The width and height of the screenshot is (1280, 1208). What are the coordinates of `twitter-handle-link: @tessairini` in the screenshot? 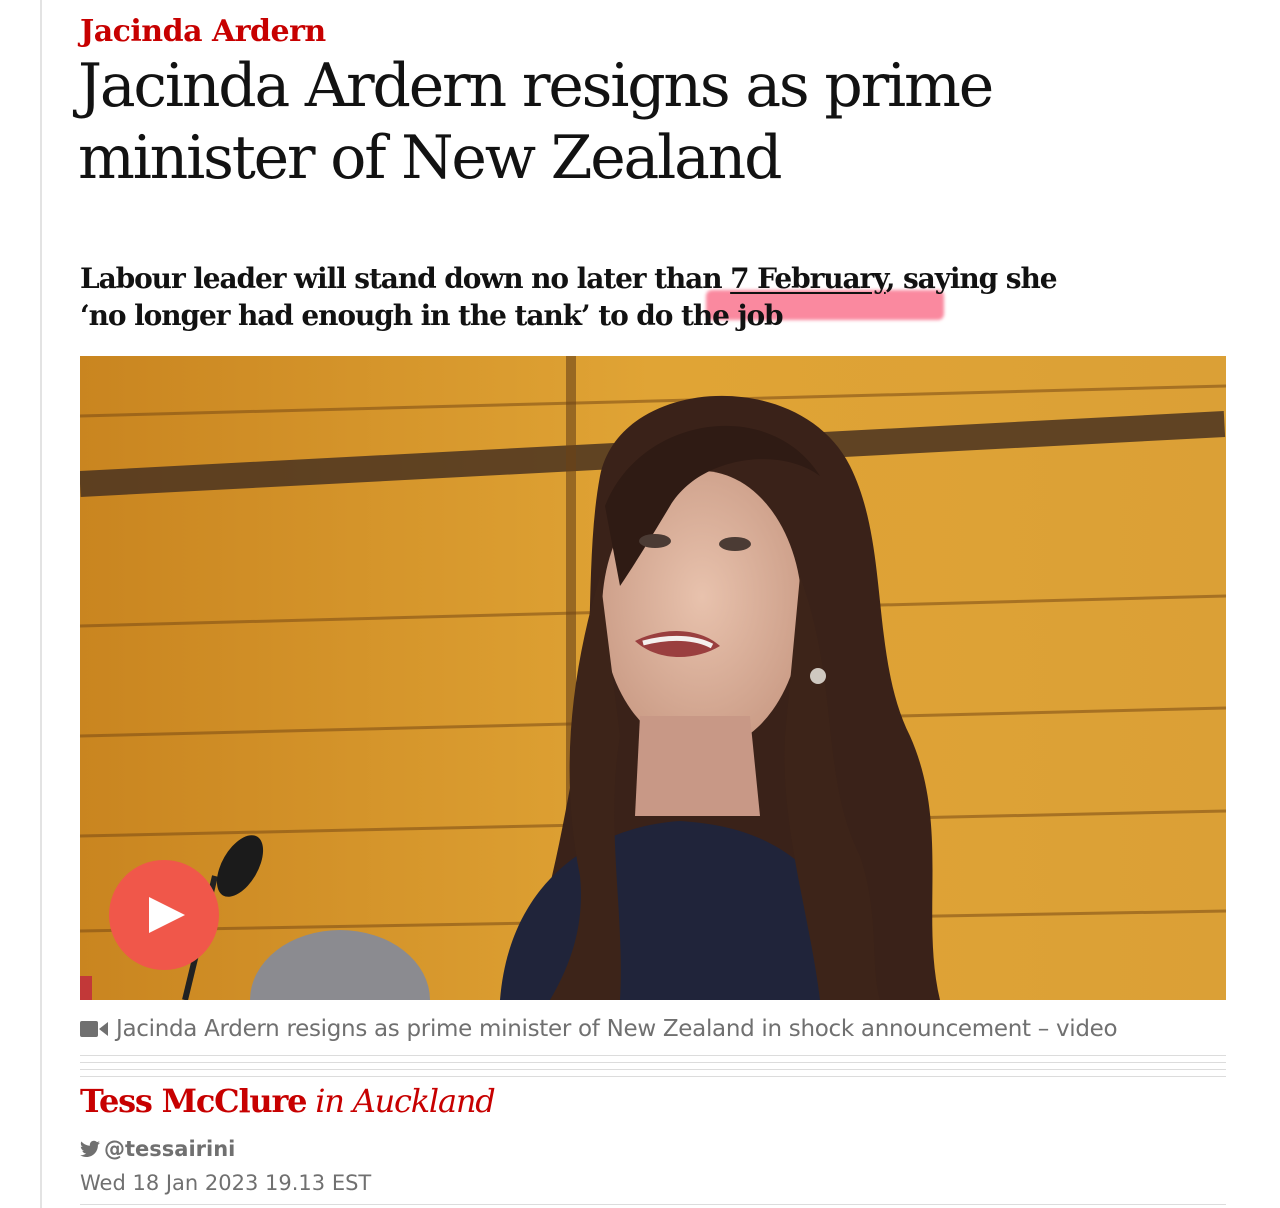 It's located at (157, 1149).